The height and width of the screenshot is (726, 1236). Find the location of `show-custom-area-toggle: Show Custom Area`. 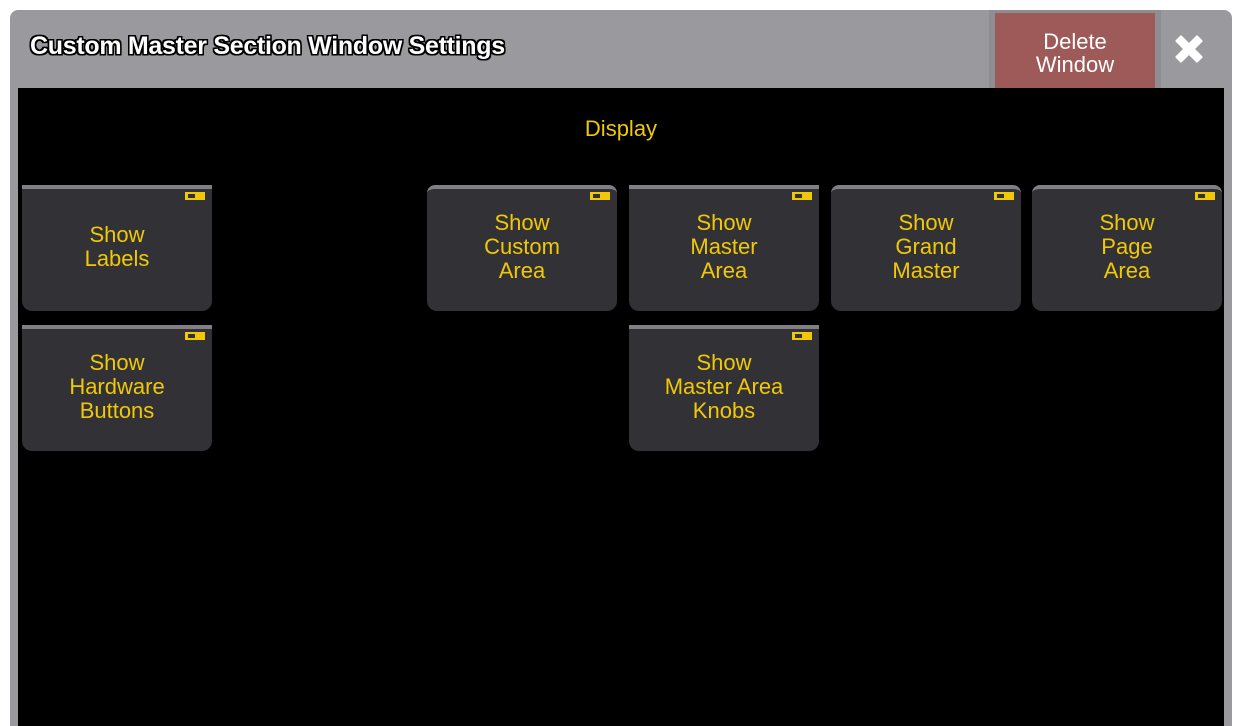

show-custom-area-toggle: Show Custom Area is located at coordinates (522, 248).